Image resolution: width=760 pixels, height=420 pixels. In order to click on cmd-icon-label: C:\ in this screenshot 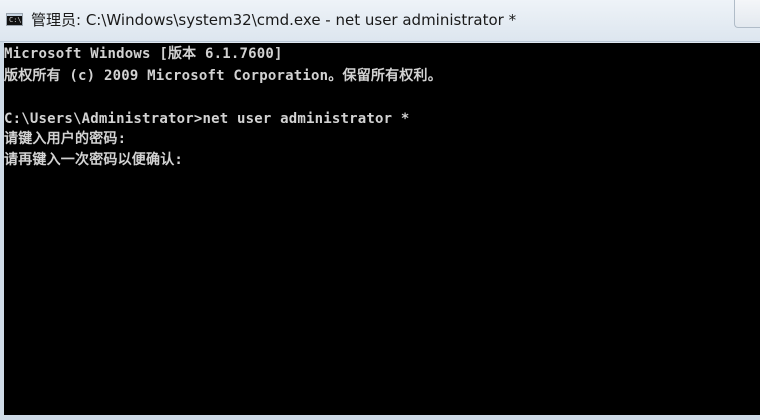, I will do `click(15, 20)`.